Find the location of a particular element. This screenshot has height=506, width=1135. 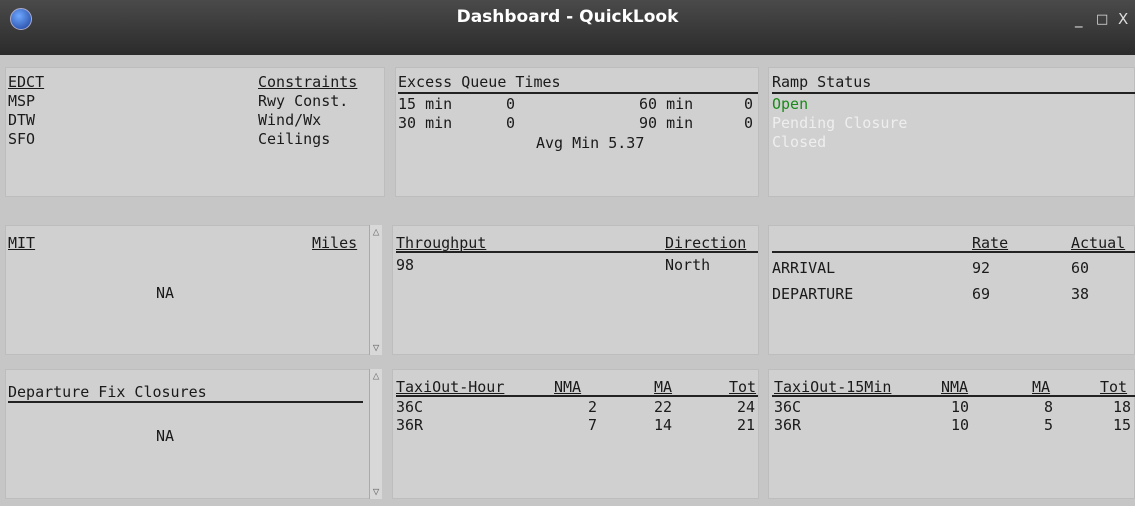

rate-value: 92 is located at coordinates (981, 268).